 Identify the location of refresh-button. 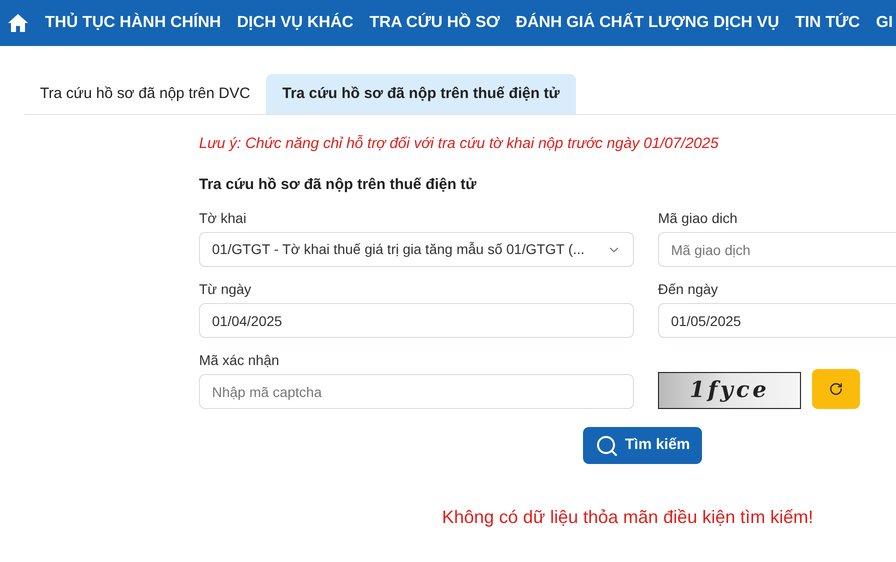
(836, 389).